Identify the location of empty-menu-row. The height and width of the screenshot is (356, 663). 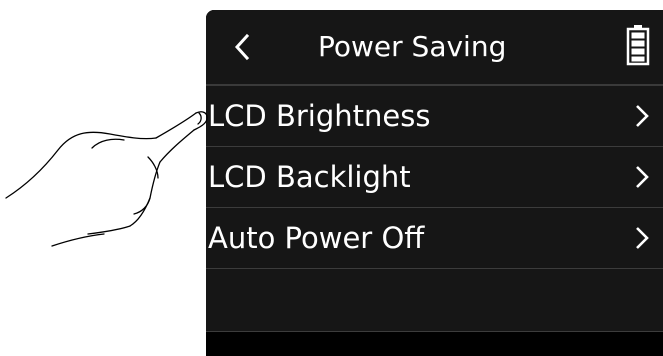
(434, 300).